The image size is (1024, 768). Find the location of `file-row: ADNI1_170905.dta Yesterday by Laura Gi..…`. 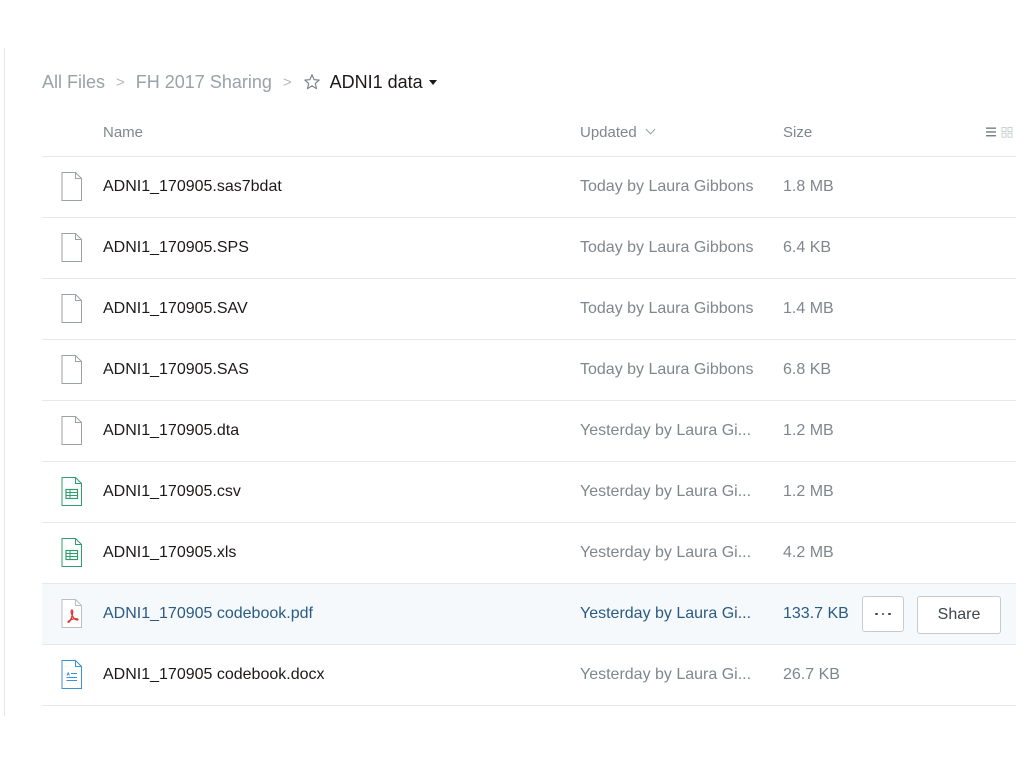

file-row: ADNI1_170905.dta Yesterday by Laura Gi..… is located at coordinates (529, 431).